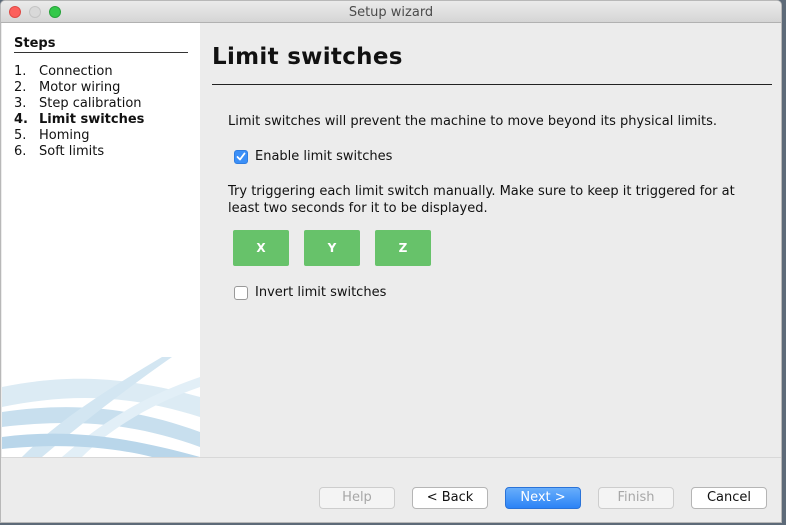 The image size is (786, 525). I want to click on step-label: Connection, so click(76, 71).